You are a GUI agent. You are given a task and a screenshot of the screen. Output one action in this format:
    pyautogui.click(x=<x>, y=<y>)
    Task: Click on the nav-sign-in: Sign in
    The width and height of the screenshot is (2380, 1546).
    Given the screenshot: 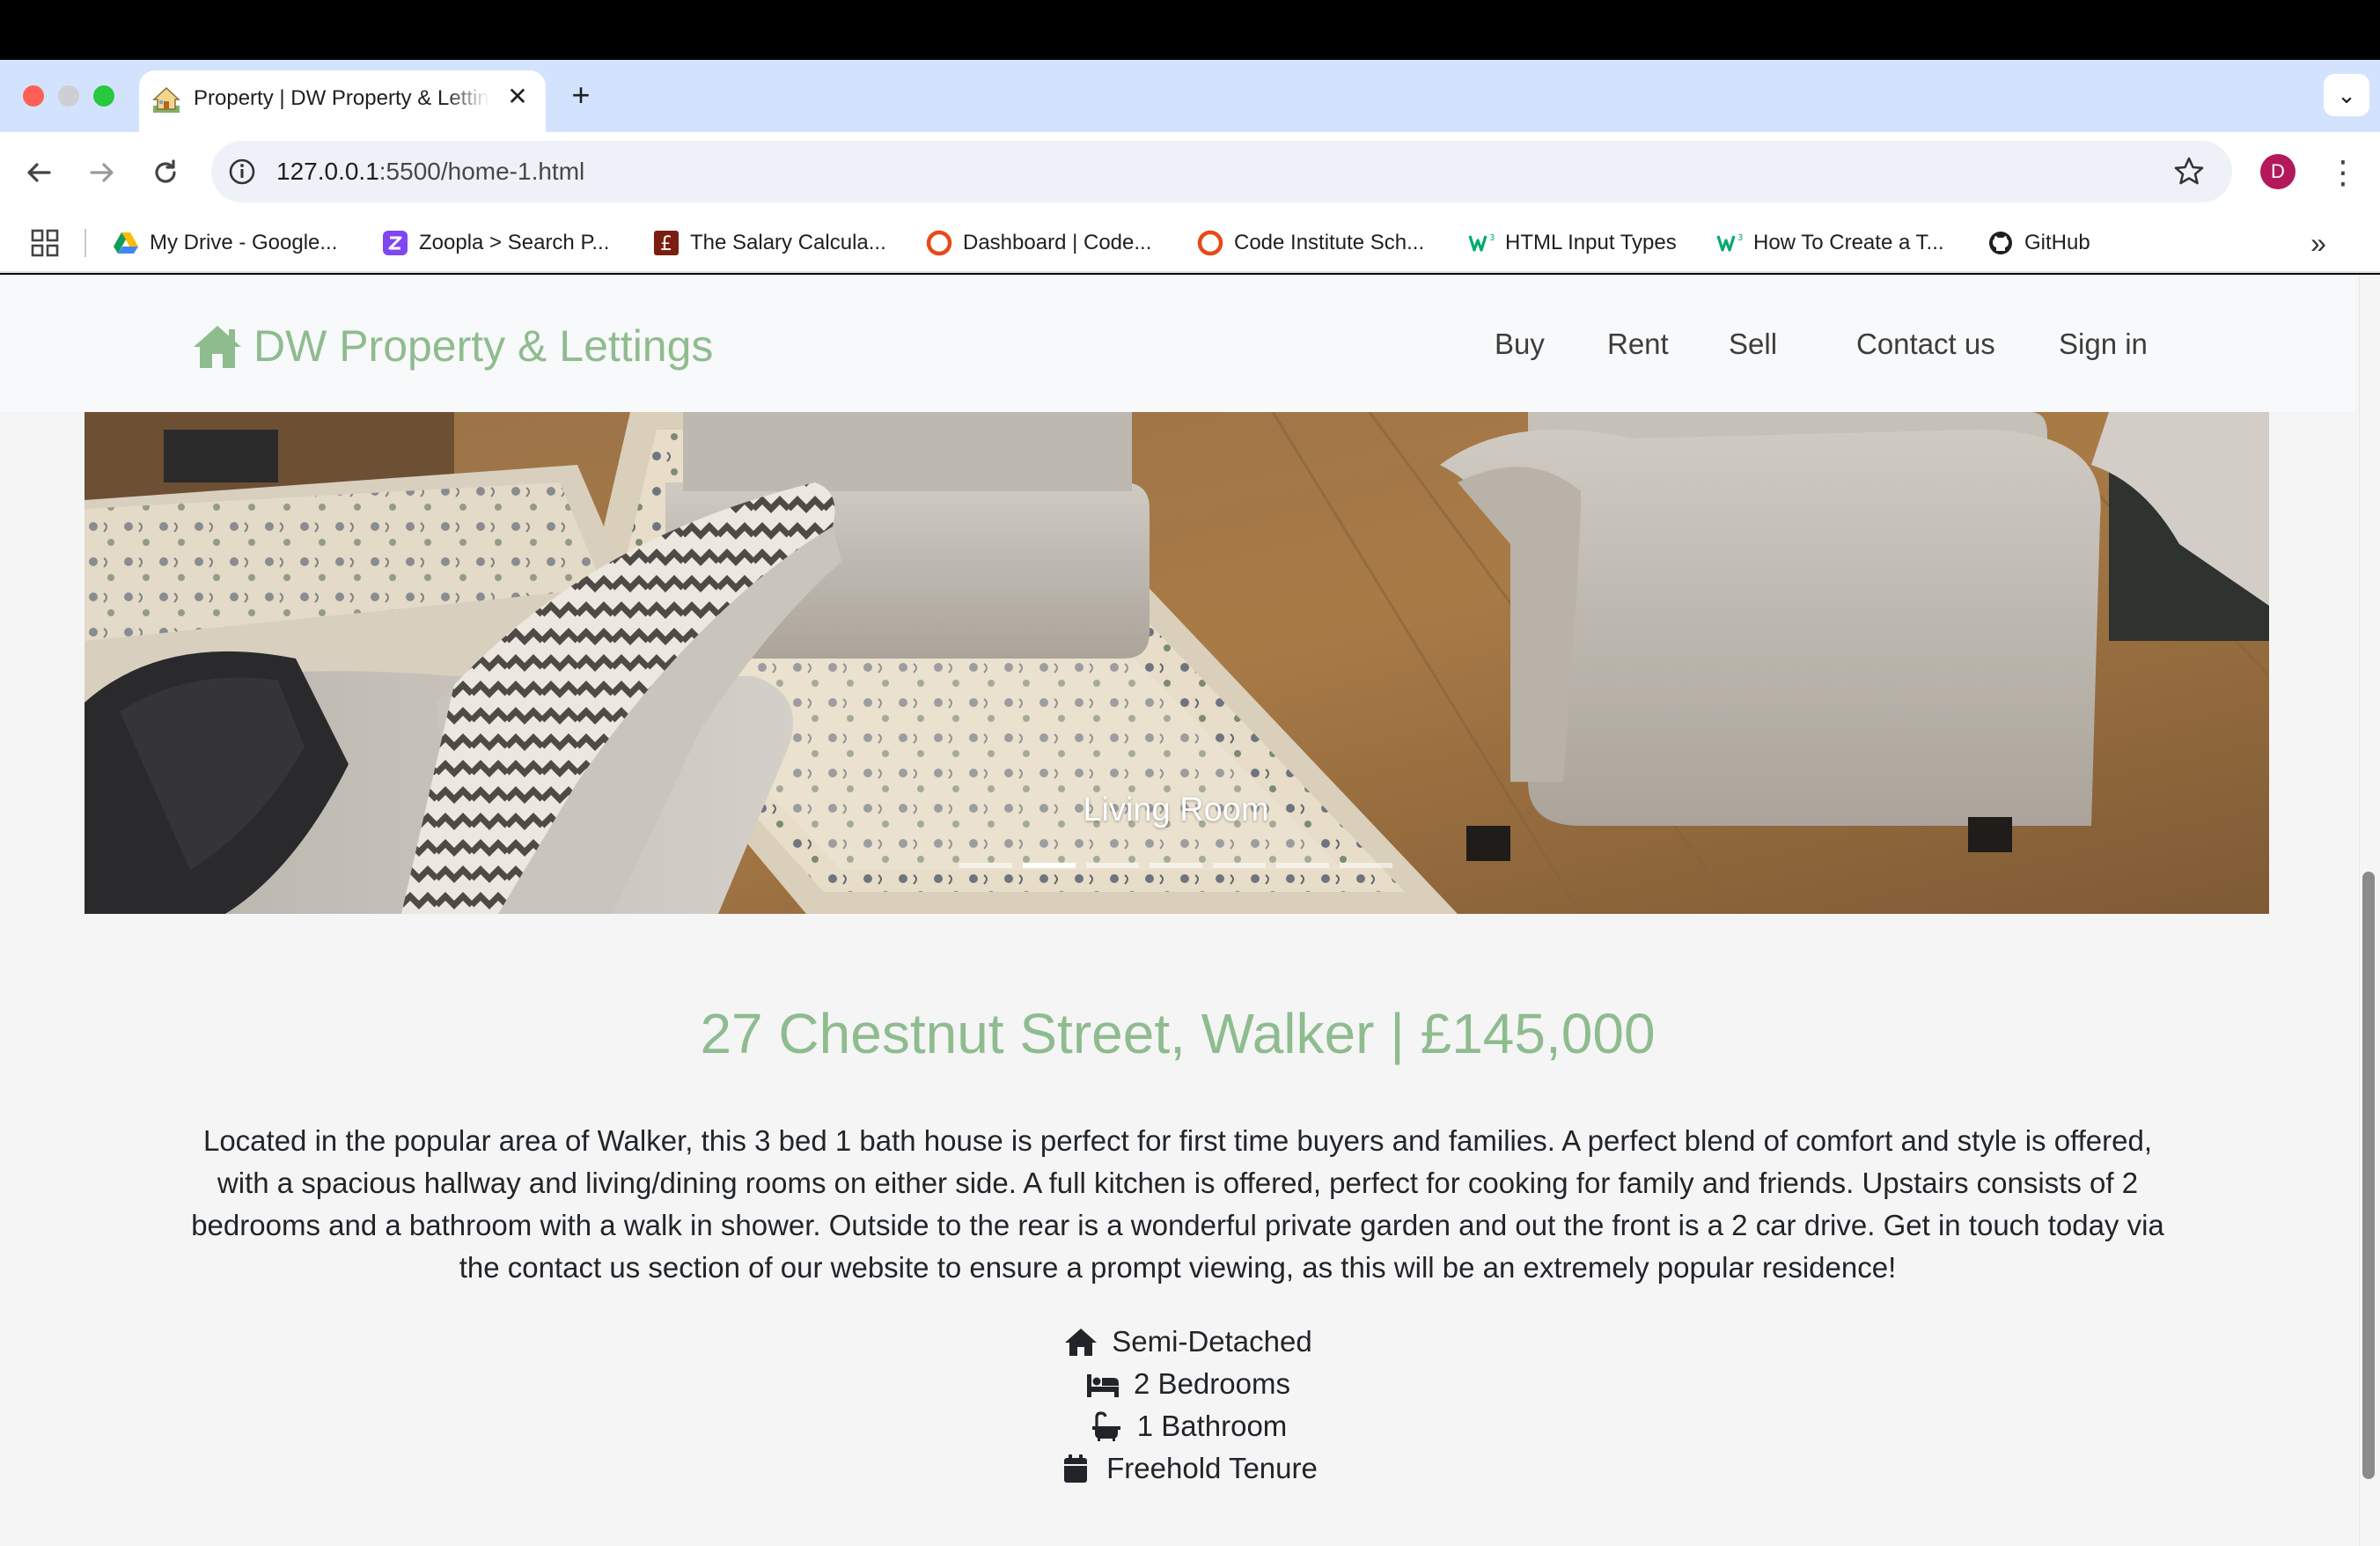 What is the action you would take?
    pyautogui.click(x=2103, y=344)
    